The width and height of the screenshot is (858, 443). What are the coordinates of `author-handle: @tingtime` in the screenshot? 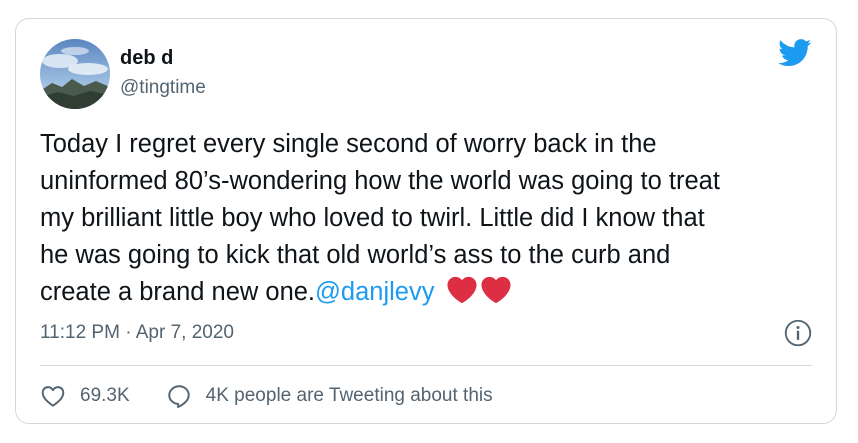 It's located at (163, 88).